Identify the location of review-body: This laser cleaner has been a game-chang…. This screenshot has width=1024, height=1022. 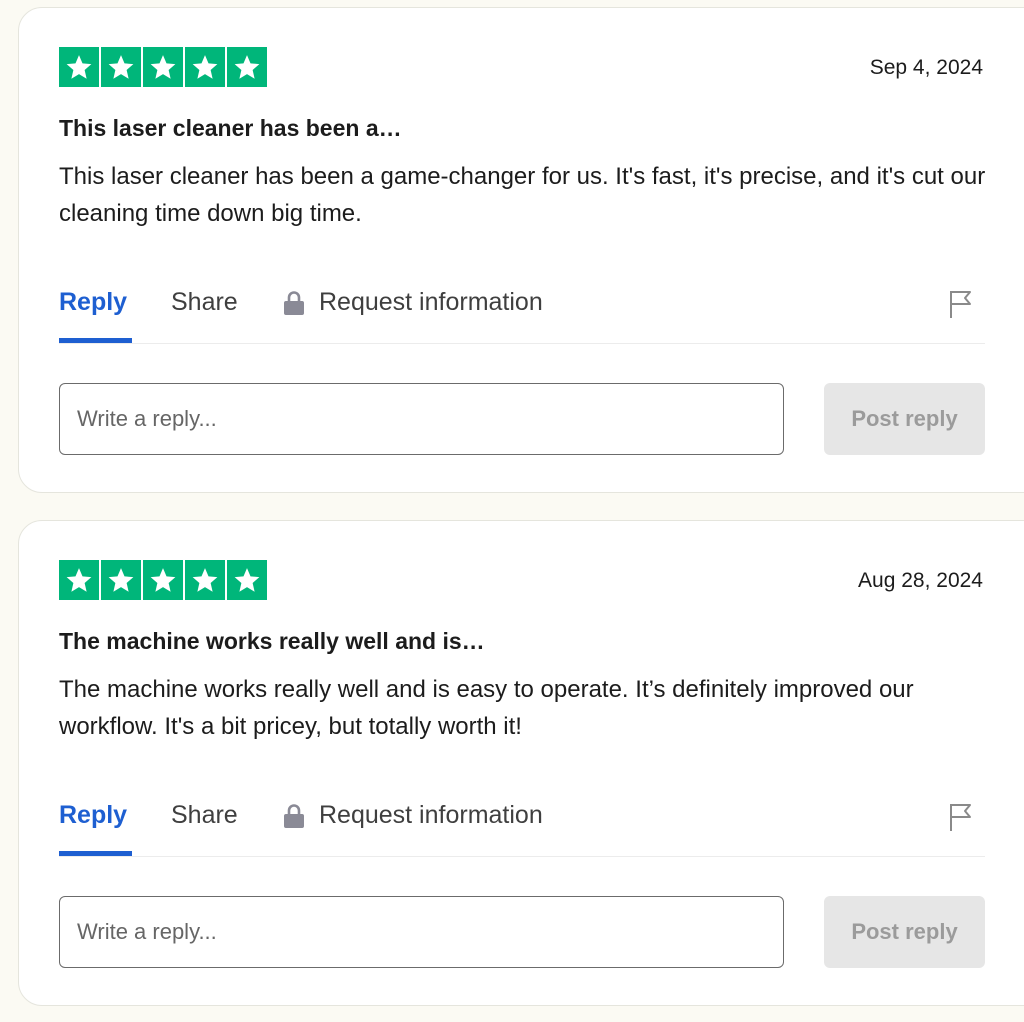
(522, 195).